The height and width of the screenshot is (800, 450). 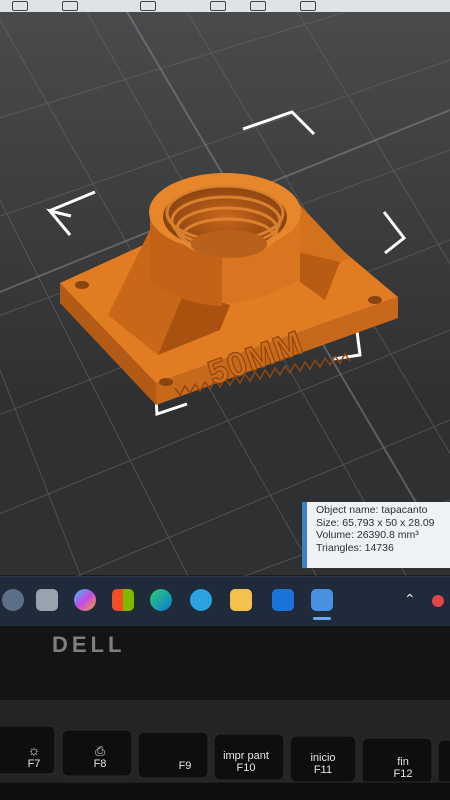 I want to click on key-f9: F9, so click(x=185, y=766).